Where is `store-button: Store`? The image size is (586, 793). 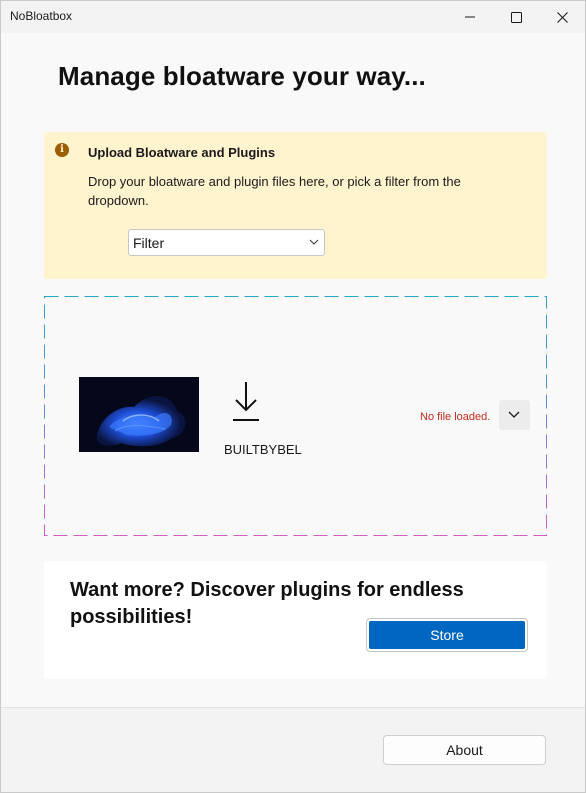 store-button: Store is located at coordinates (447, 635).